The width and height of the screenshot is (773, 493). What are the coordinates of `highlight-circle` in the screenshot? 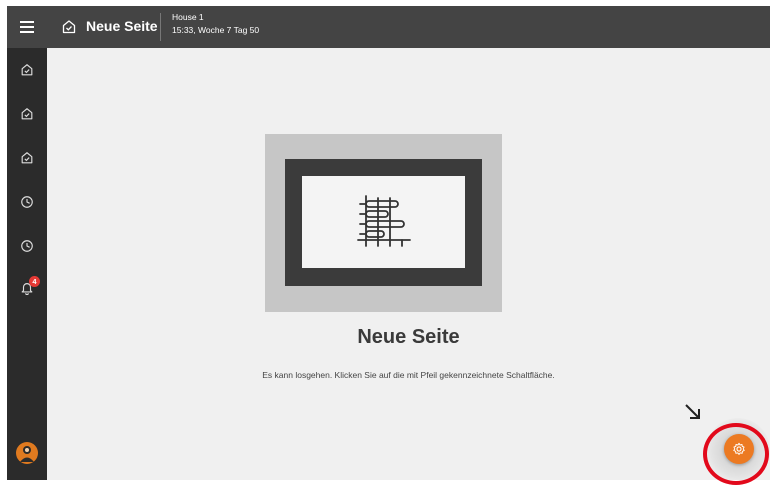 It's located at (736, 454).